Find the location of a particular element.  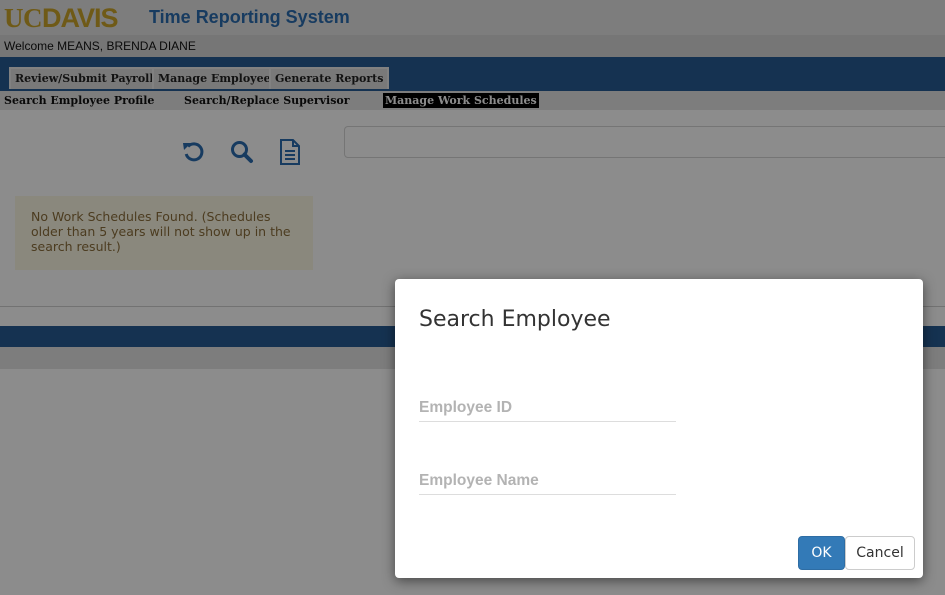

cancel-button: Cancel is located at coordinates (880, 553).